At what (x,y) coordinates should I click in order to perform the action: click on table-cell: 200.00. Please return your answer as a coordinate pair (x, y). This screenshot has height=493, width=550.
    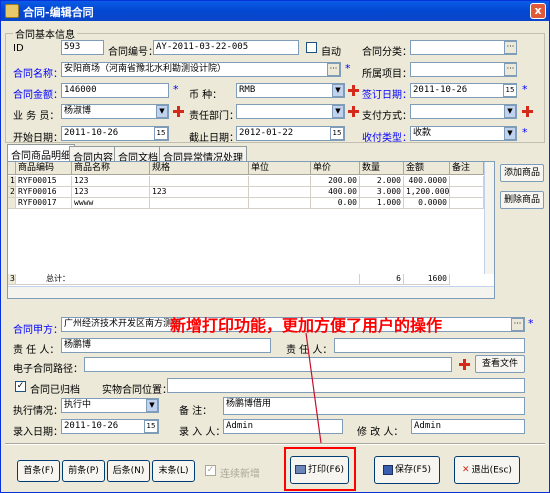
    Looking at the image, I should click on (335, 181).